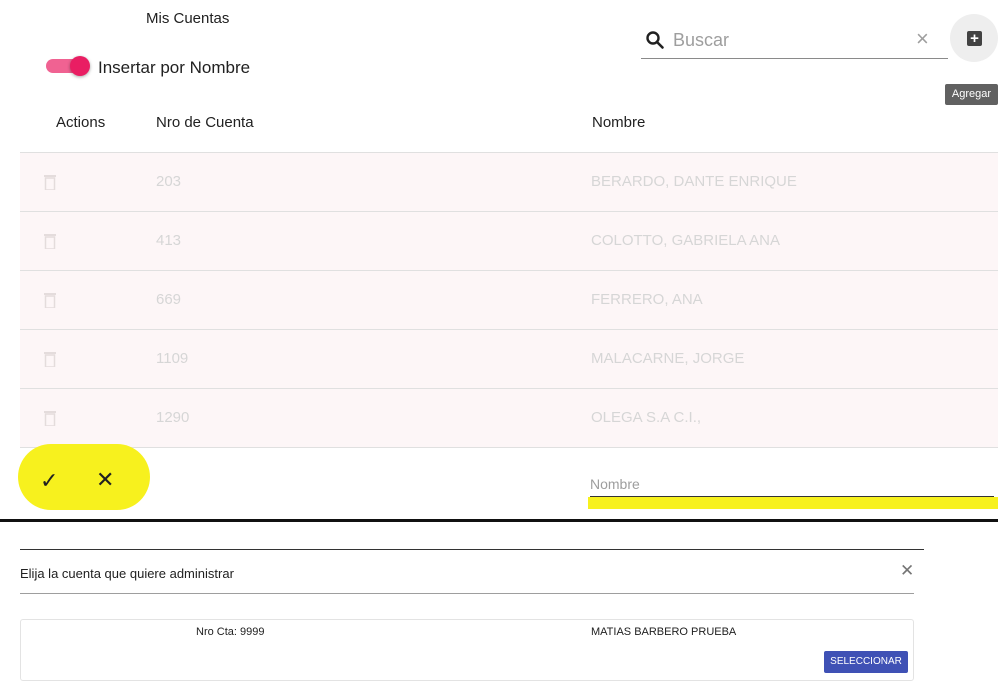 This screenshot has height=681, width=998. I want to click on account-number: 413, so click(169, 240).